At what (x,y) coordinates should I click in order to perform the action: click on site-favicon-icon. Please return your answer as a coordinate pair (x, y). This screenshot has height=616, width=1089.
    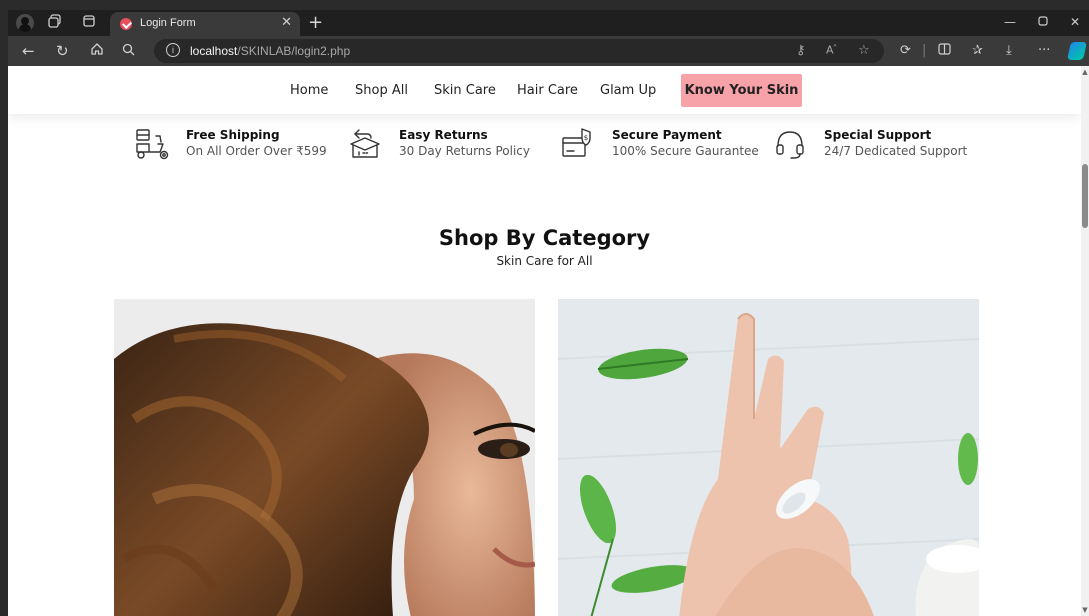
    Looking at the image, I should click on (126, 24).